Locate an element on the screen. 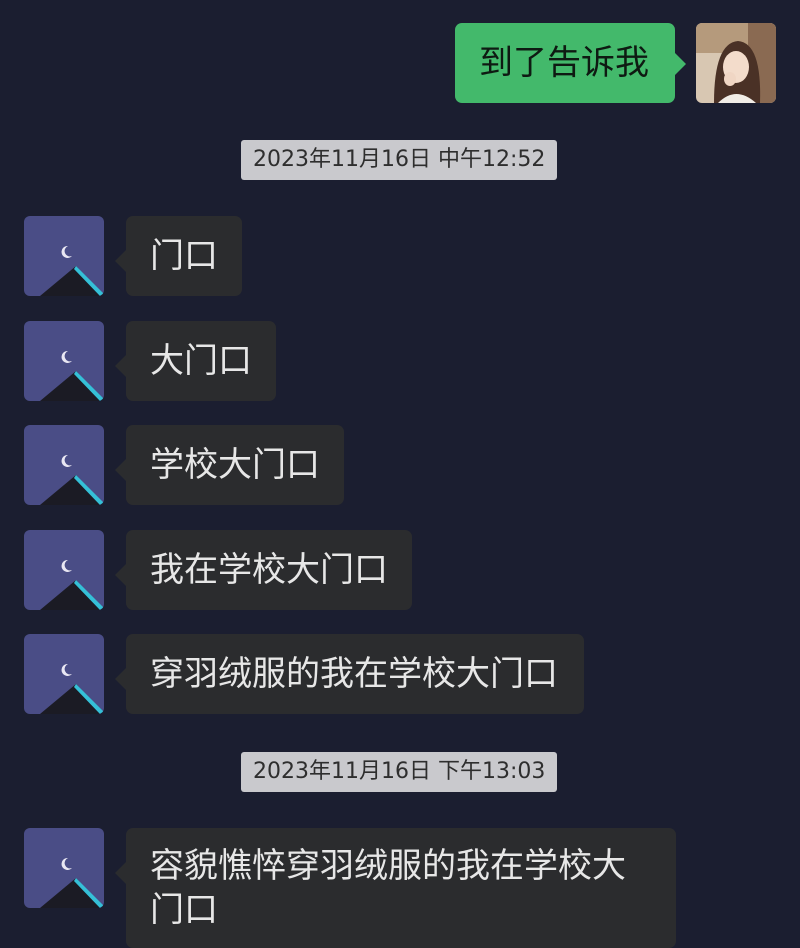 The height and width of the screenshot is (948, 800). incoming-message-bubble: 大门口 is located at coordinates (195, 361).